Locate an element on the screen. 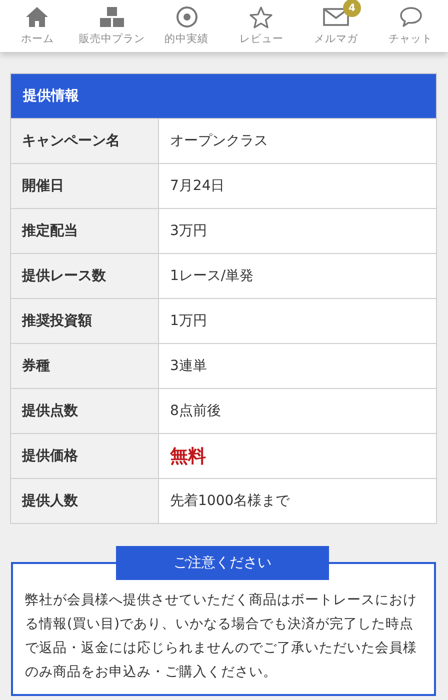  target-icon is located at coordinates (187, 17).